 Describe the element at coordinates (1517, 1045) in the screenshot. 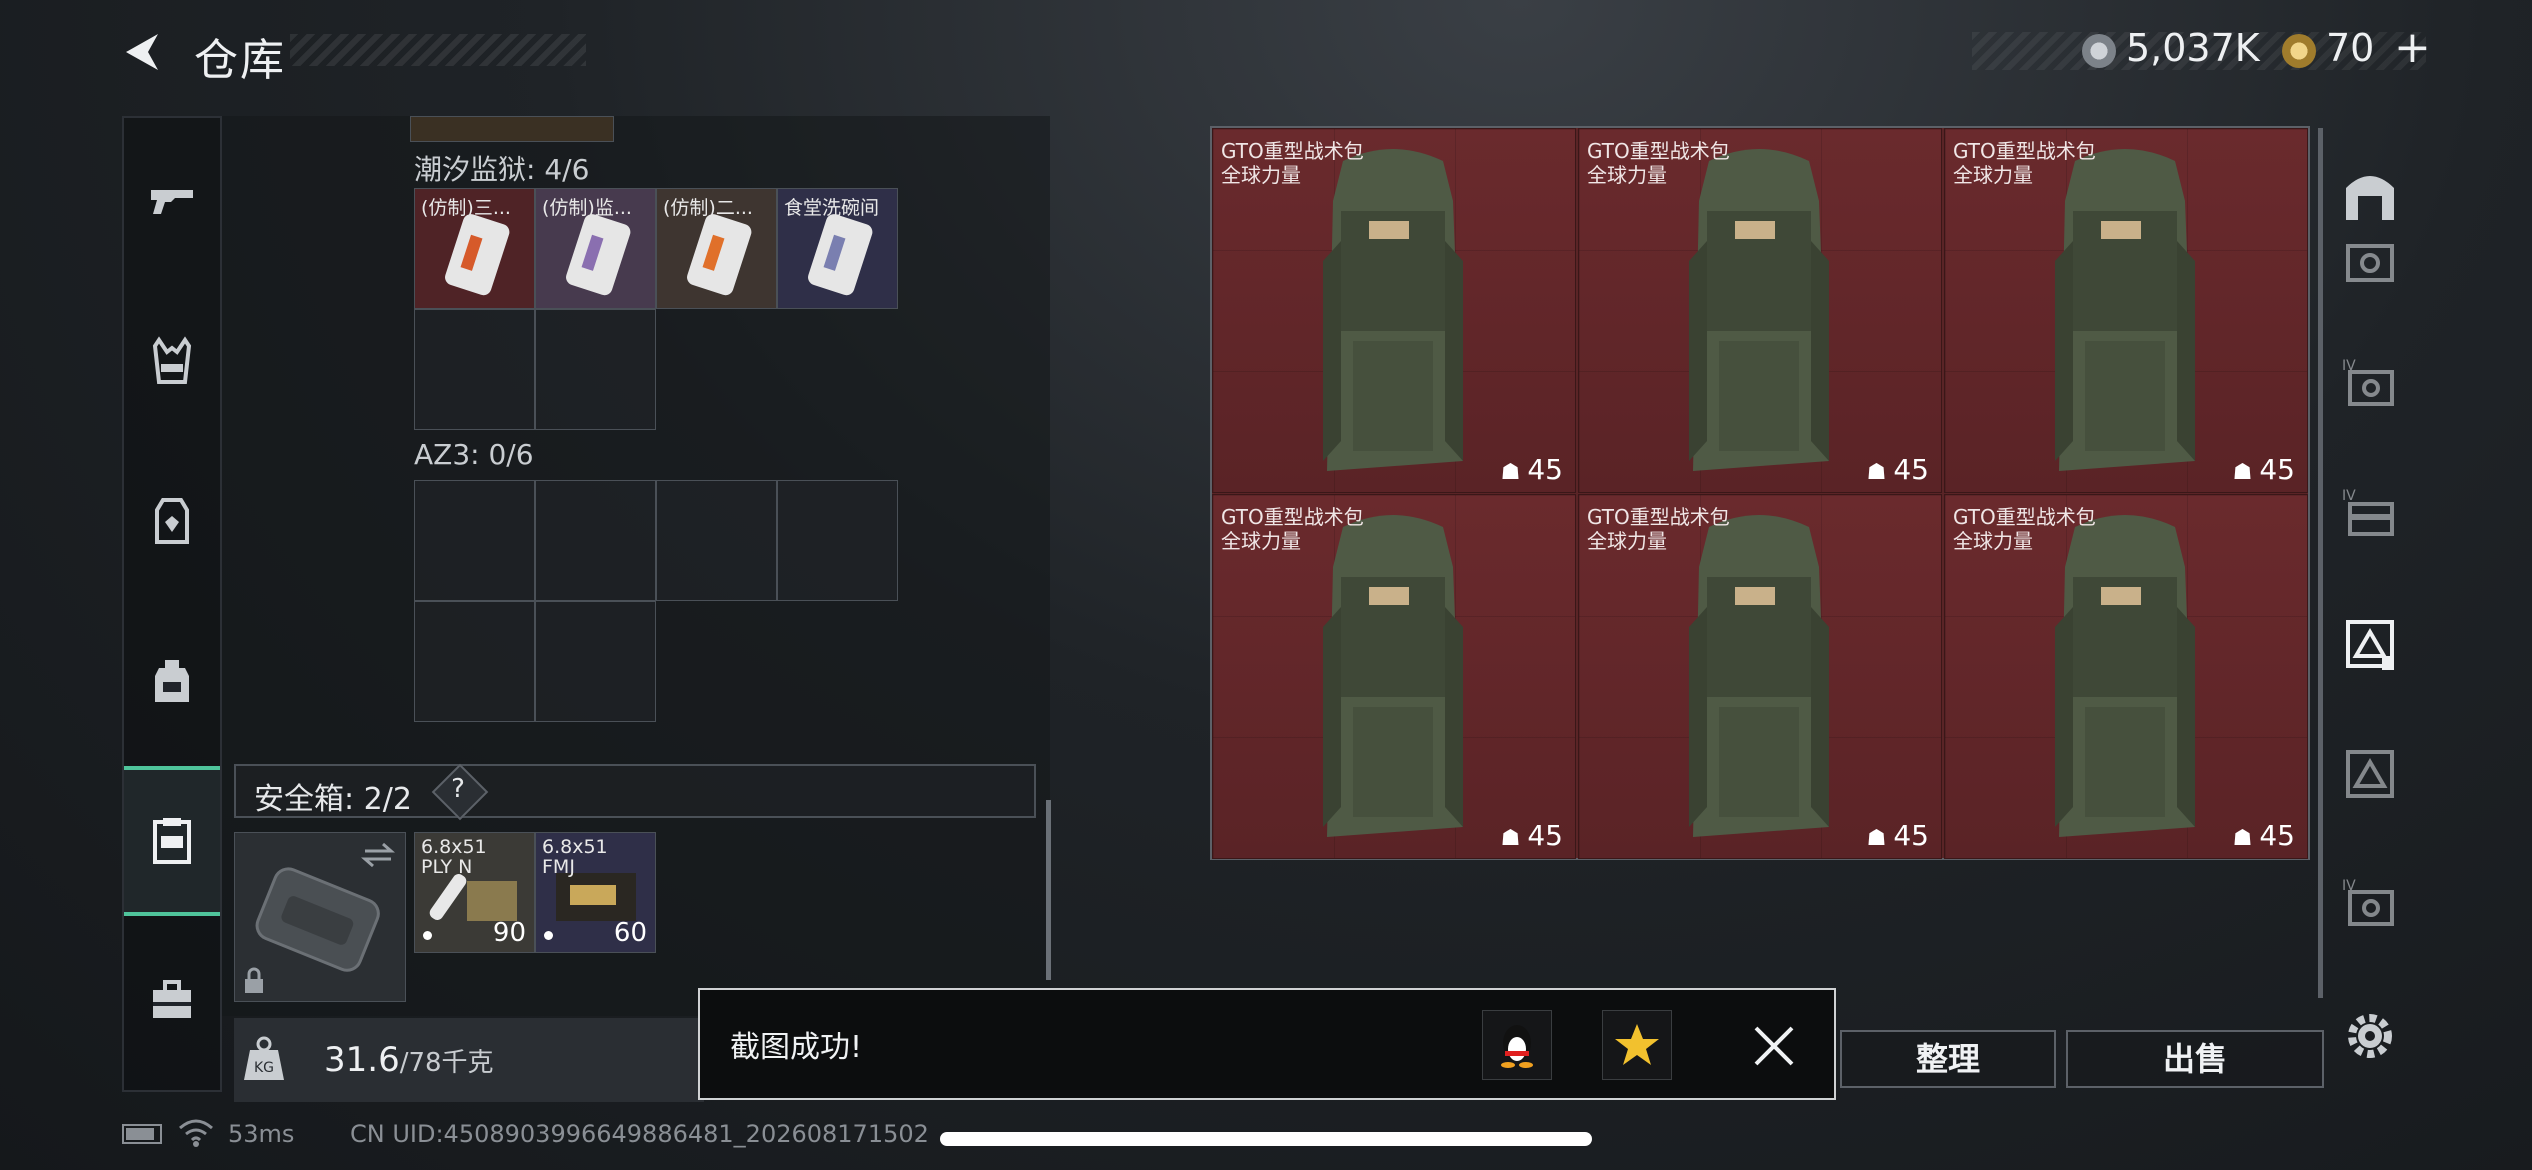

I see `share-qq-button` at that location.